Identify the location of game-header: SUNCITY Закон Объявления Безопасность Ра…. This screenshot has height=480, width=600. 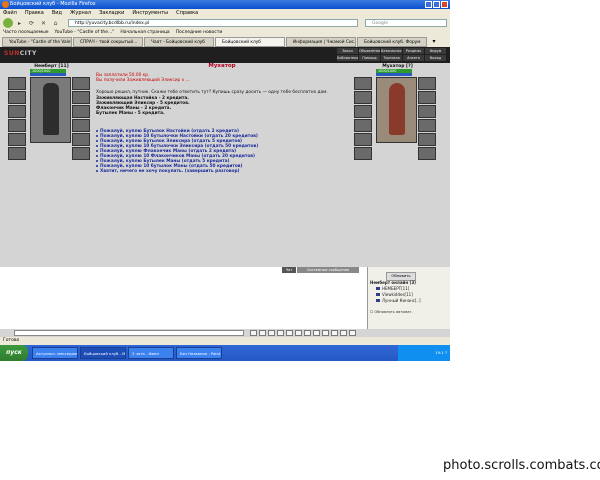
(225, 55).